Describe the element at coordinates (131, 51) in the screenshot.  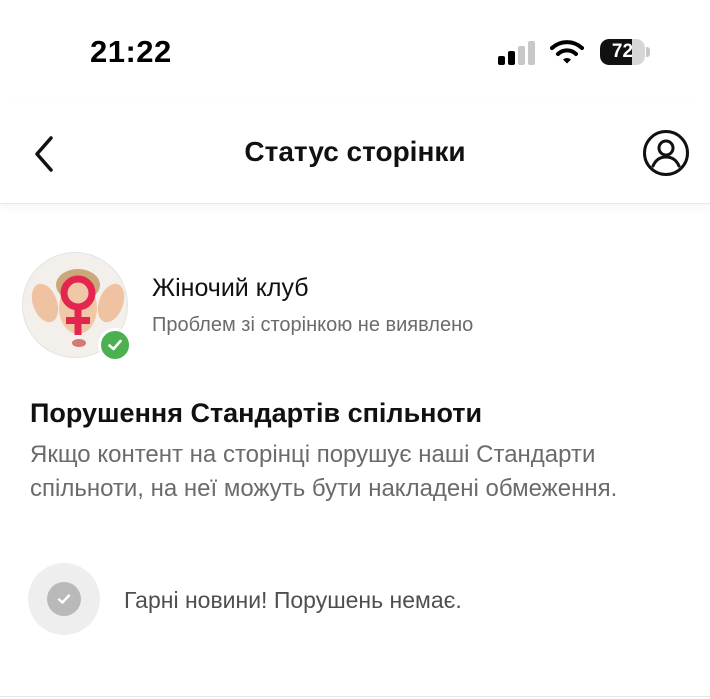
I see `status-time: 21:22` at that location.